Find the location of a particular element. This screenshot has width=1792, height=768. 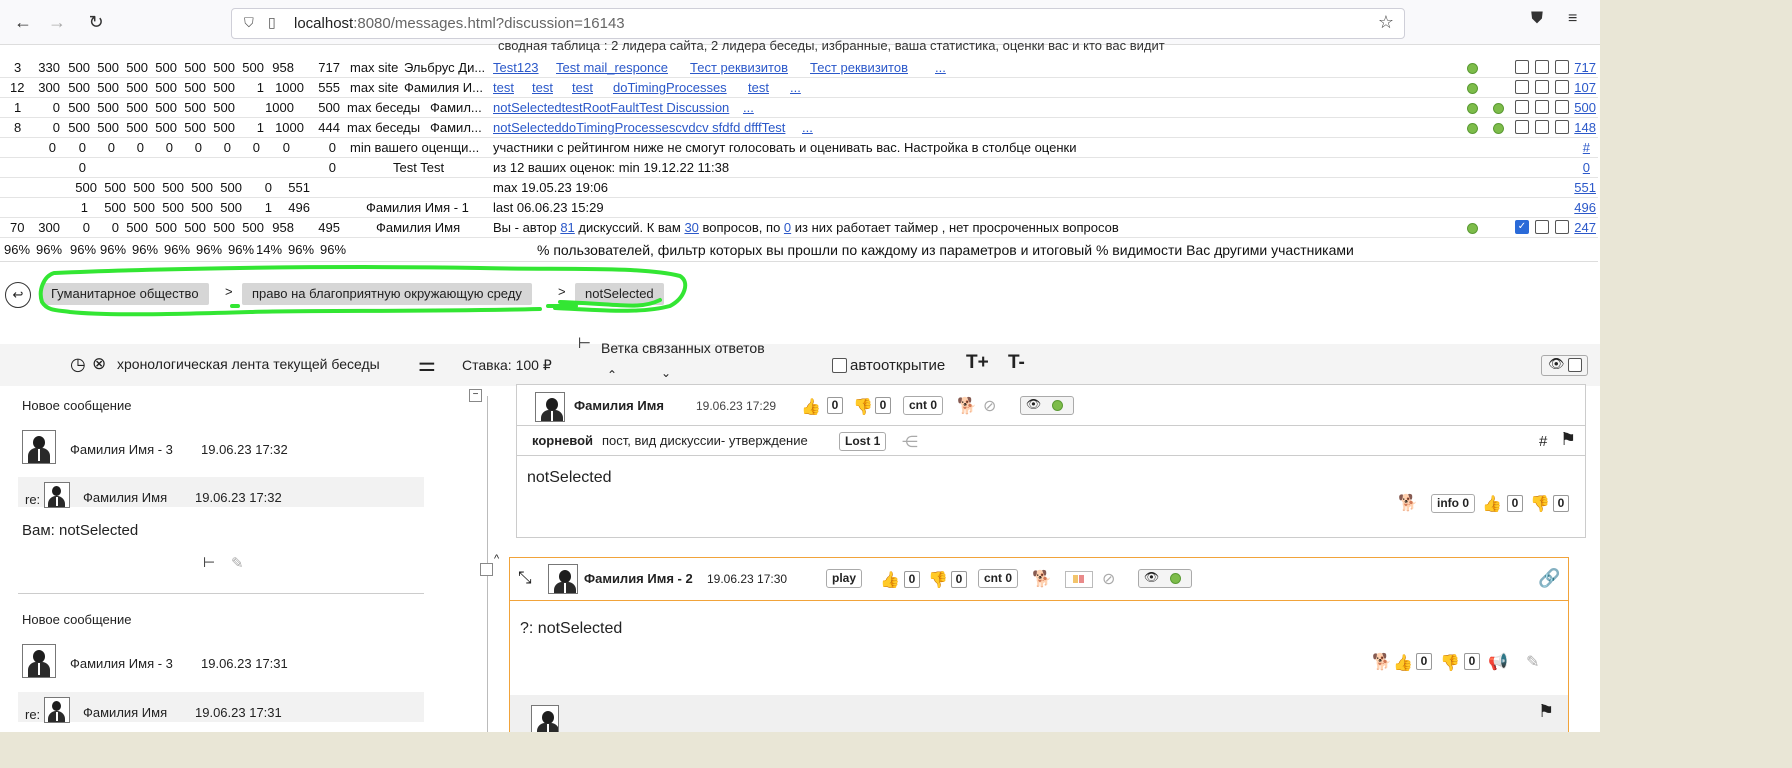

discussion-link: doTimingProcesses is located at coordinates (670, 87).